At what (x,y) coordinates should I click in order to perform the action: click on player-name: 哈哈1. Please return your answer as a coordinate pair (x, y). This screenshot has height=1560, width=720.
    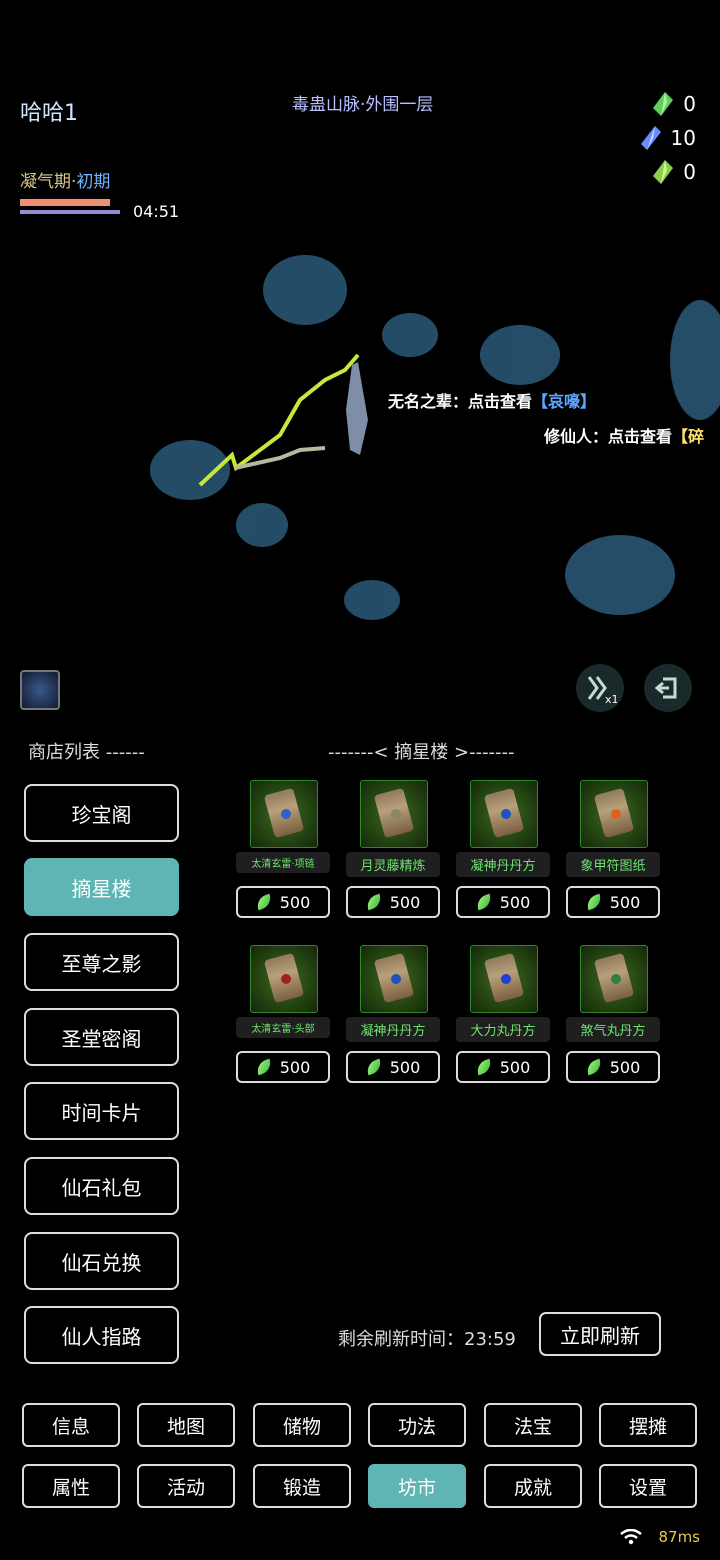
    Looking at the image, I should click on (49, 113).